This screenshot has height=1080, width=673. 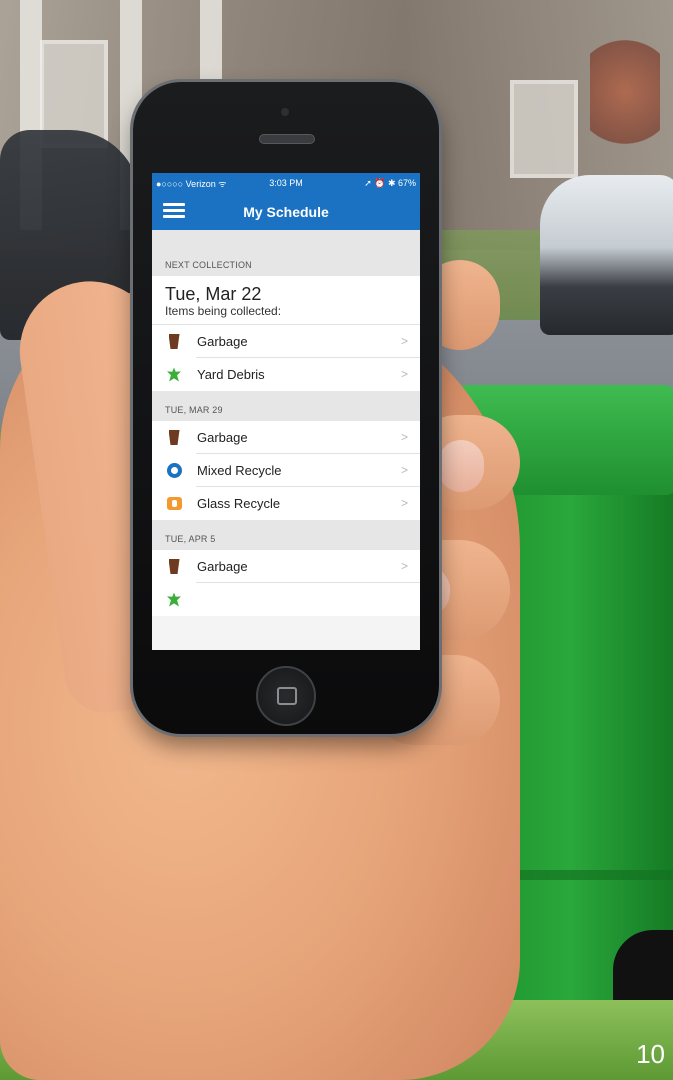 I want to click on date-header-apr-5: TUE, APR 5, so click(x=286, y=535).